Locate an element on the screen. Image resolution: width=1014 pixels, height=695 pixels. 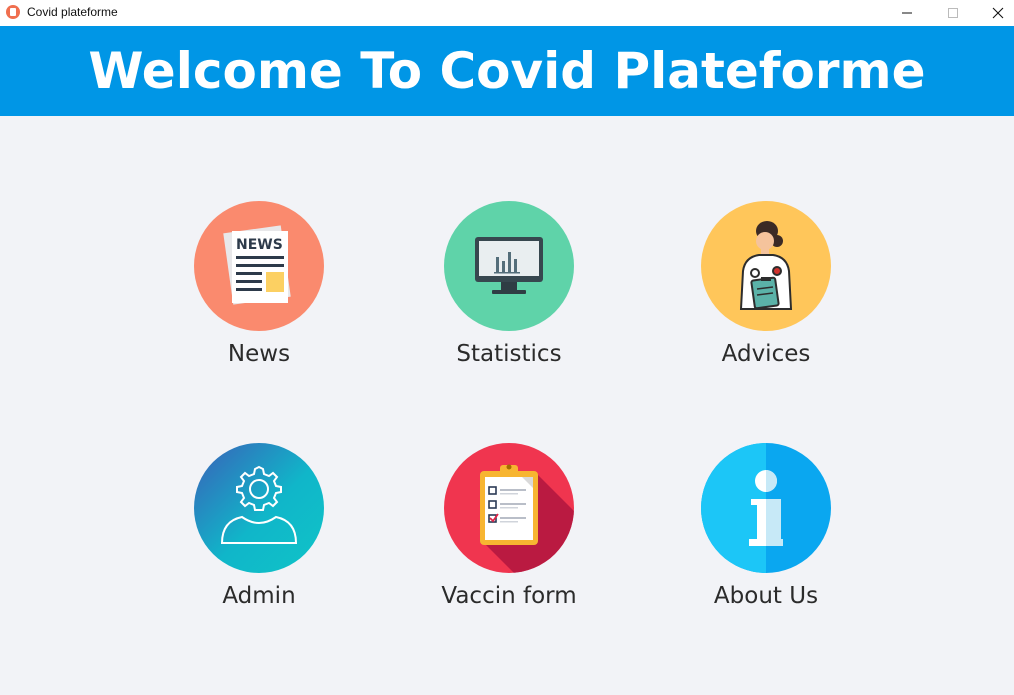
vaccin-form-circle is located at coordinates (509, 508).